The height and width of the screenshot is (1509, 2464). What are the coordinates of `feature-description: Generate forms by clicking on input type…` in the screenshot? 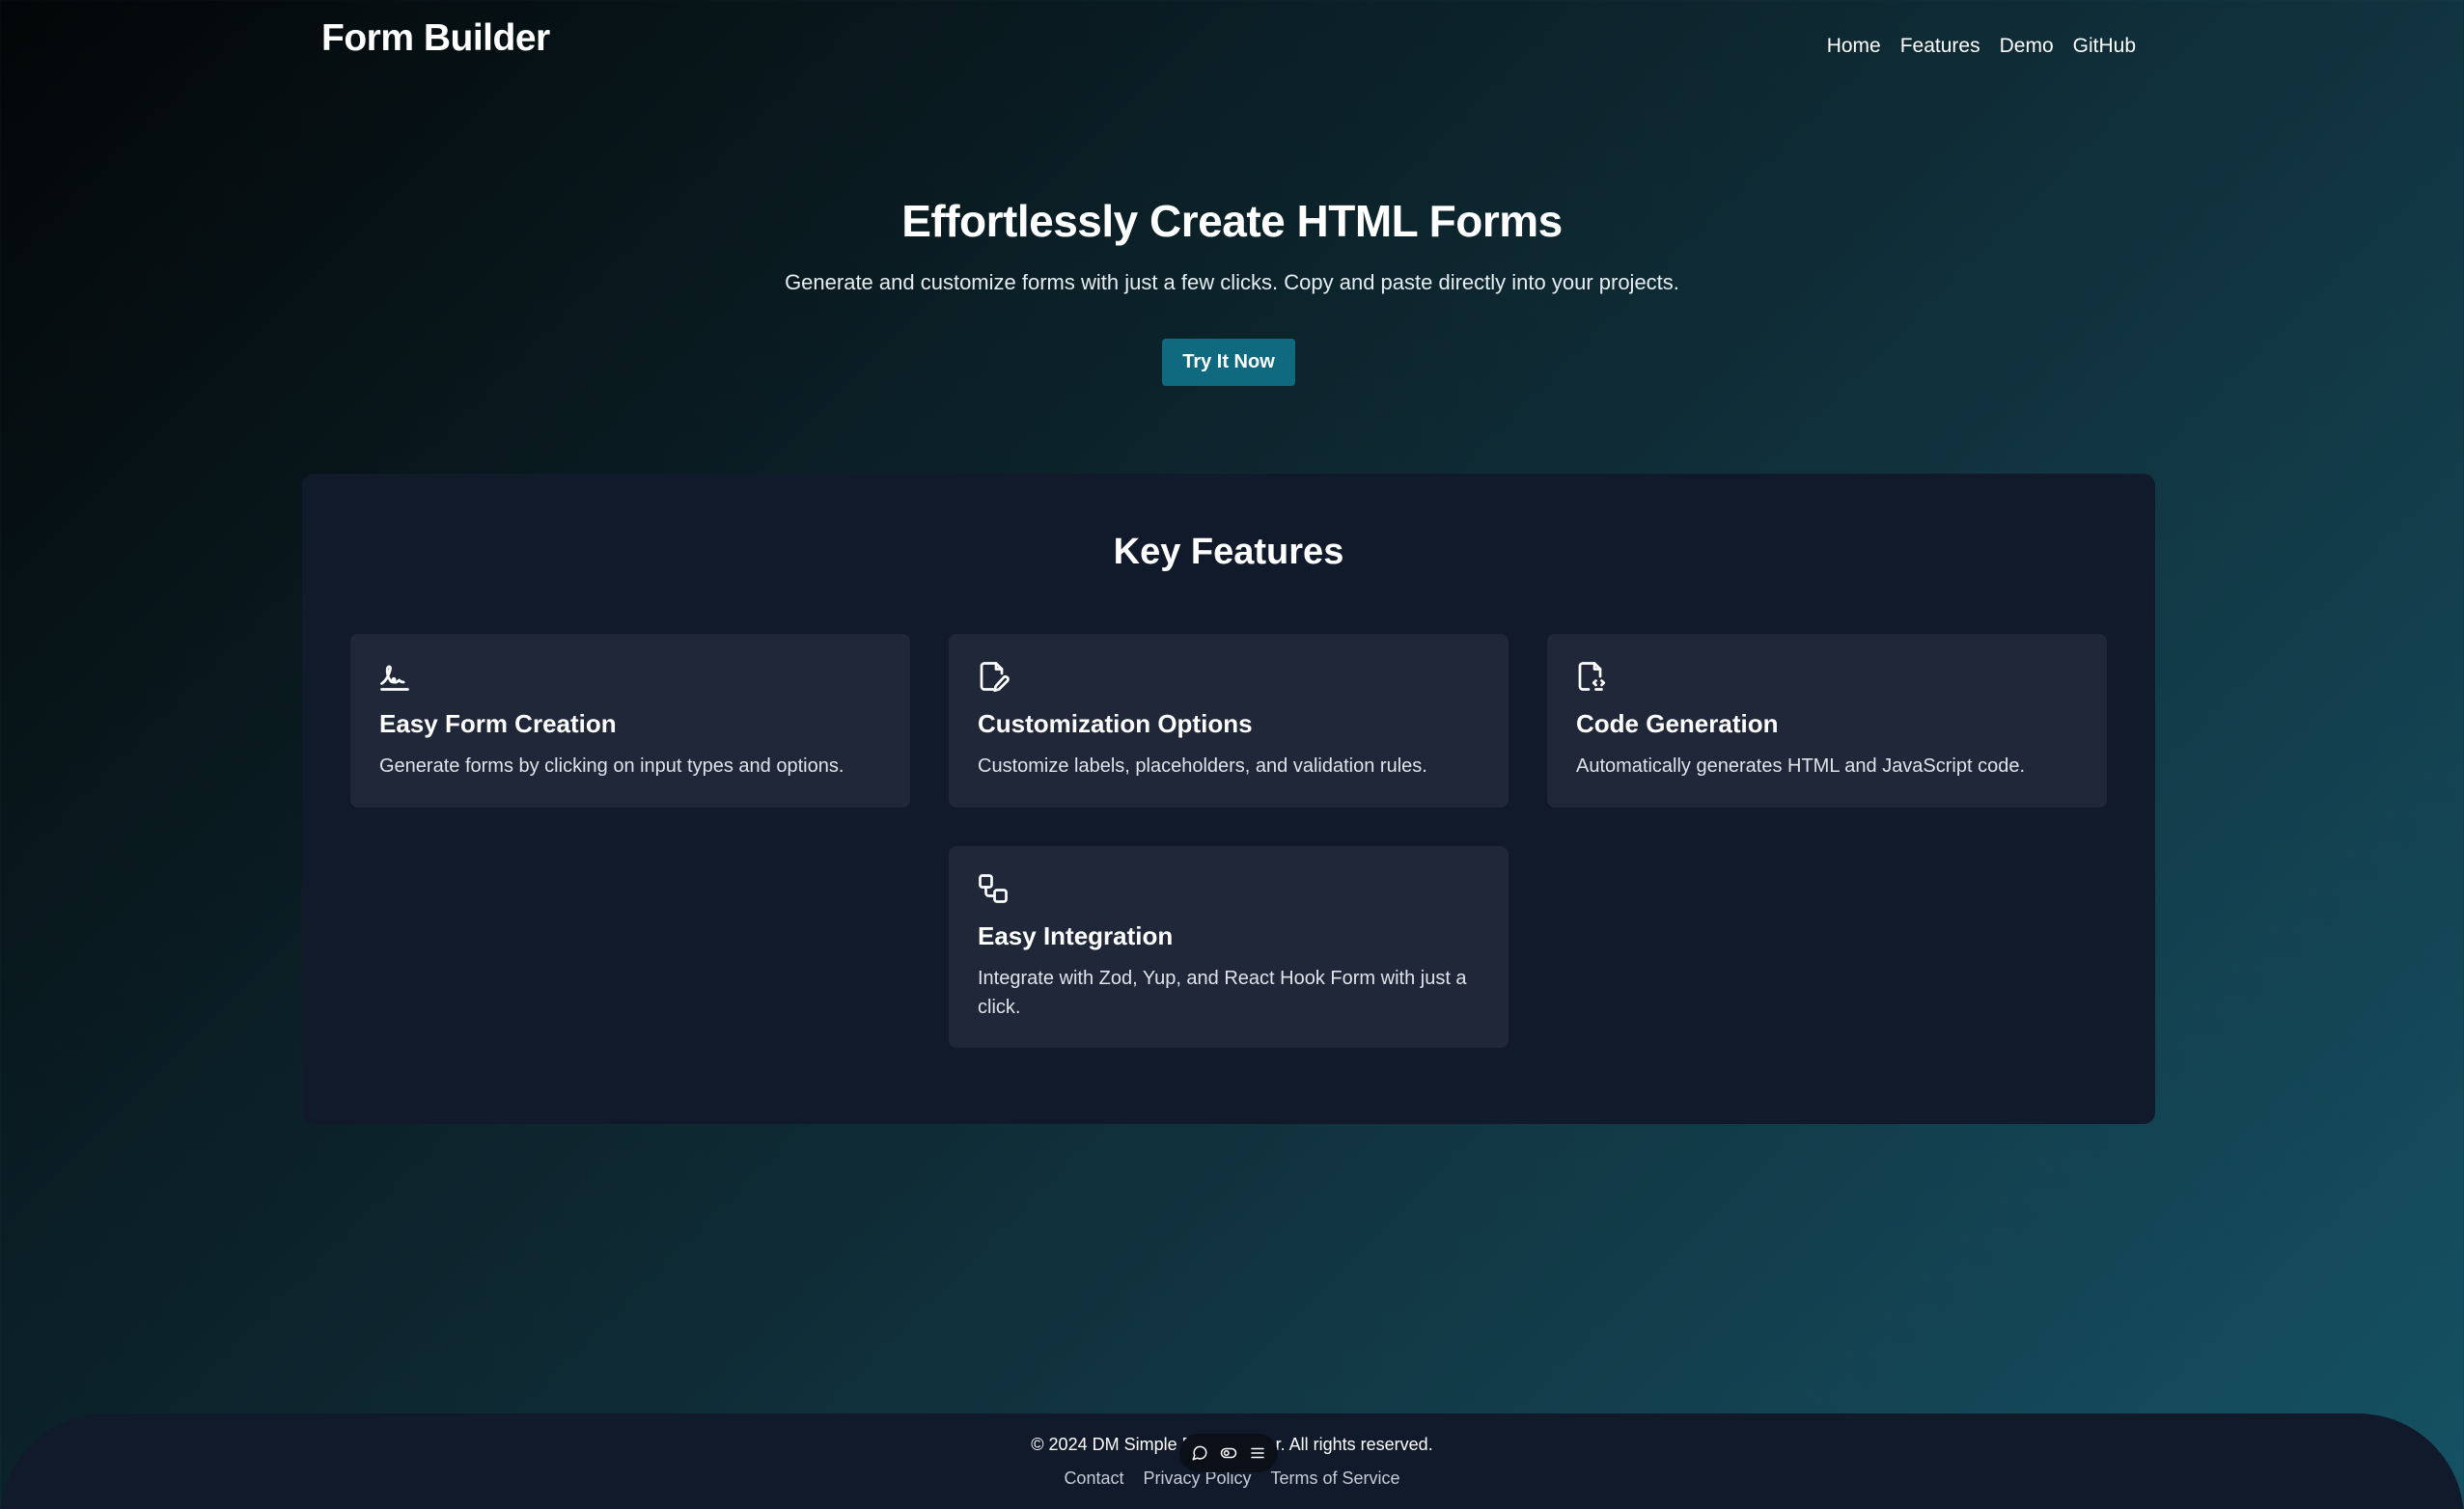 It's located at (611, 766).